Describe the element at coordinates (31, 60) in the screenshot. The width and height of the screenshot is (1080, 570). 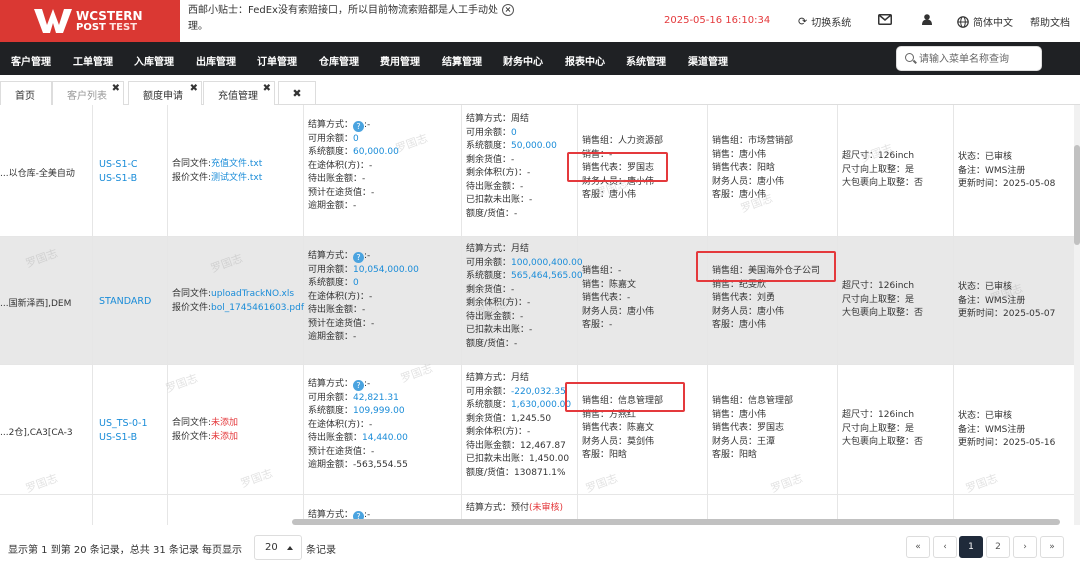
I see `nav-item-customer: 客户管理` at that location.